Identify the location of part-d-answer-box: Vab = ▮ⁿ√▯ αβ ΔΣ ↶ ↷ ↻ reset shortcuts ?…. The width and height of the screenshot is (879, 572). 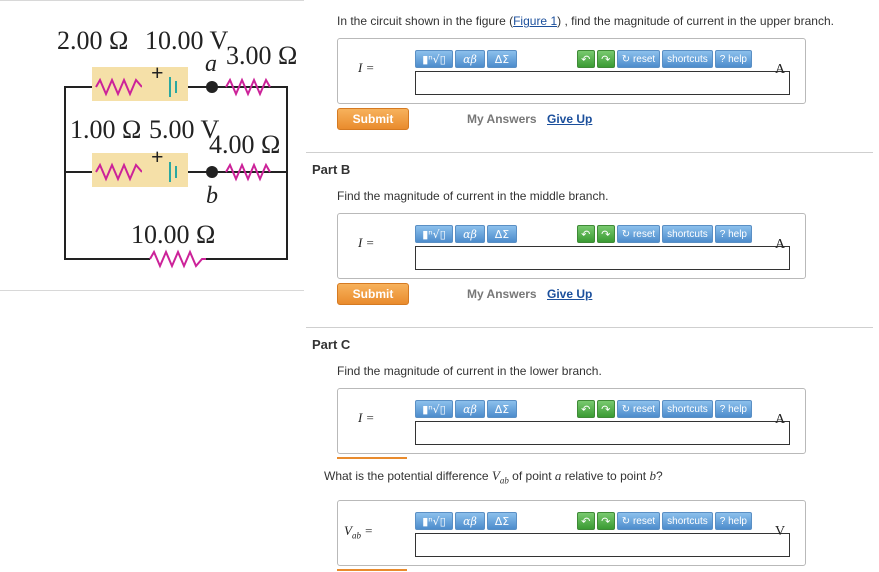
(571, 533).